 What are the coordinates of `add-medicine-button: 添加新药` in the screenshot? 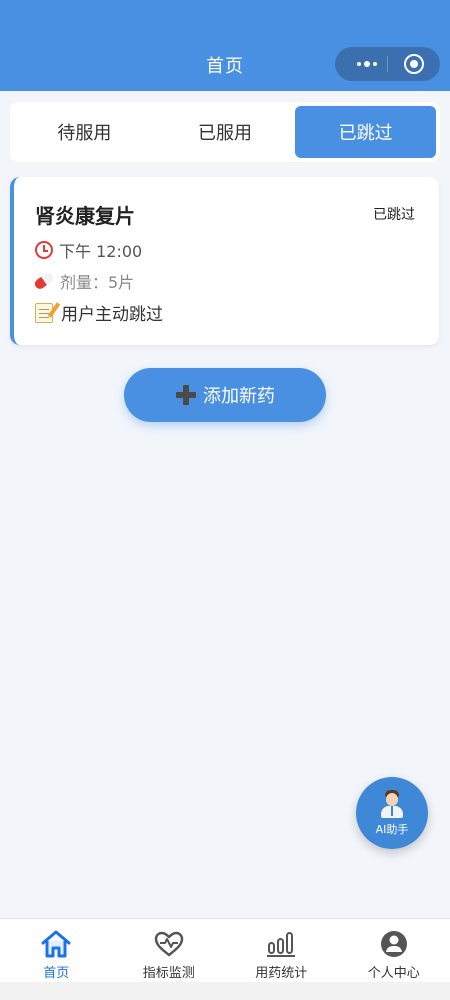 It's located at (225, 395).